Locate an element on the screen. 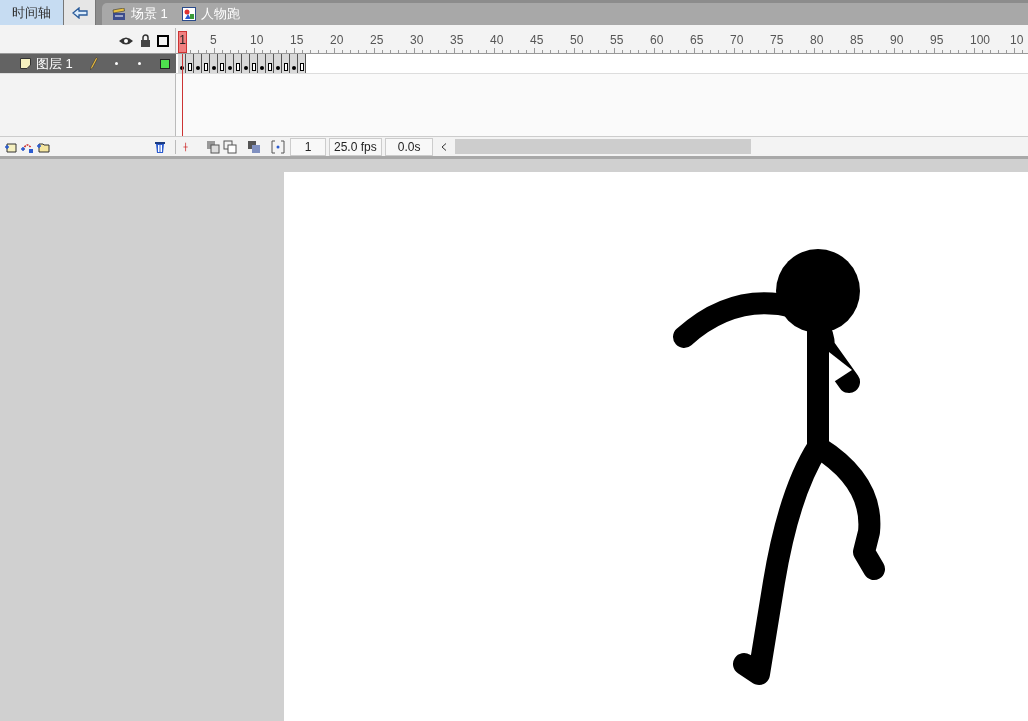  frame-number: 70 is located at coordinates (737, 40).